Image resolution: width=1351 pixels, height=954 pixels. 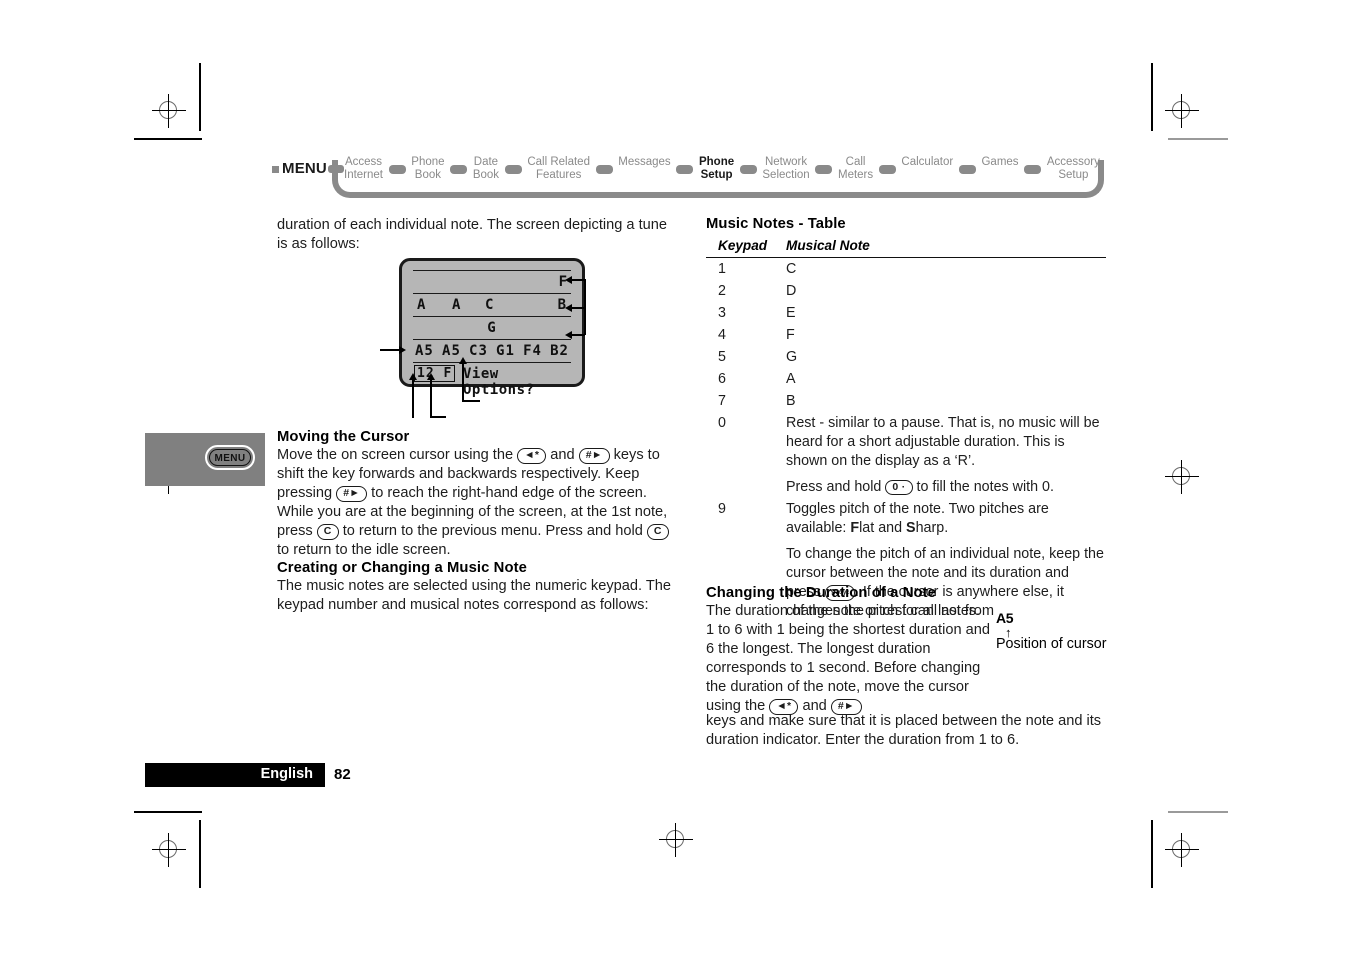 What do you see at coordinates (657, 532) in the screenshot?
I see `clear-key-icon-2: C` at bounding box center [657, 532].